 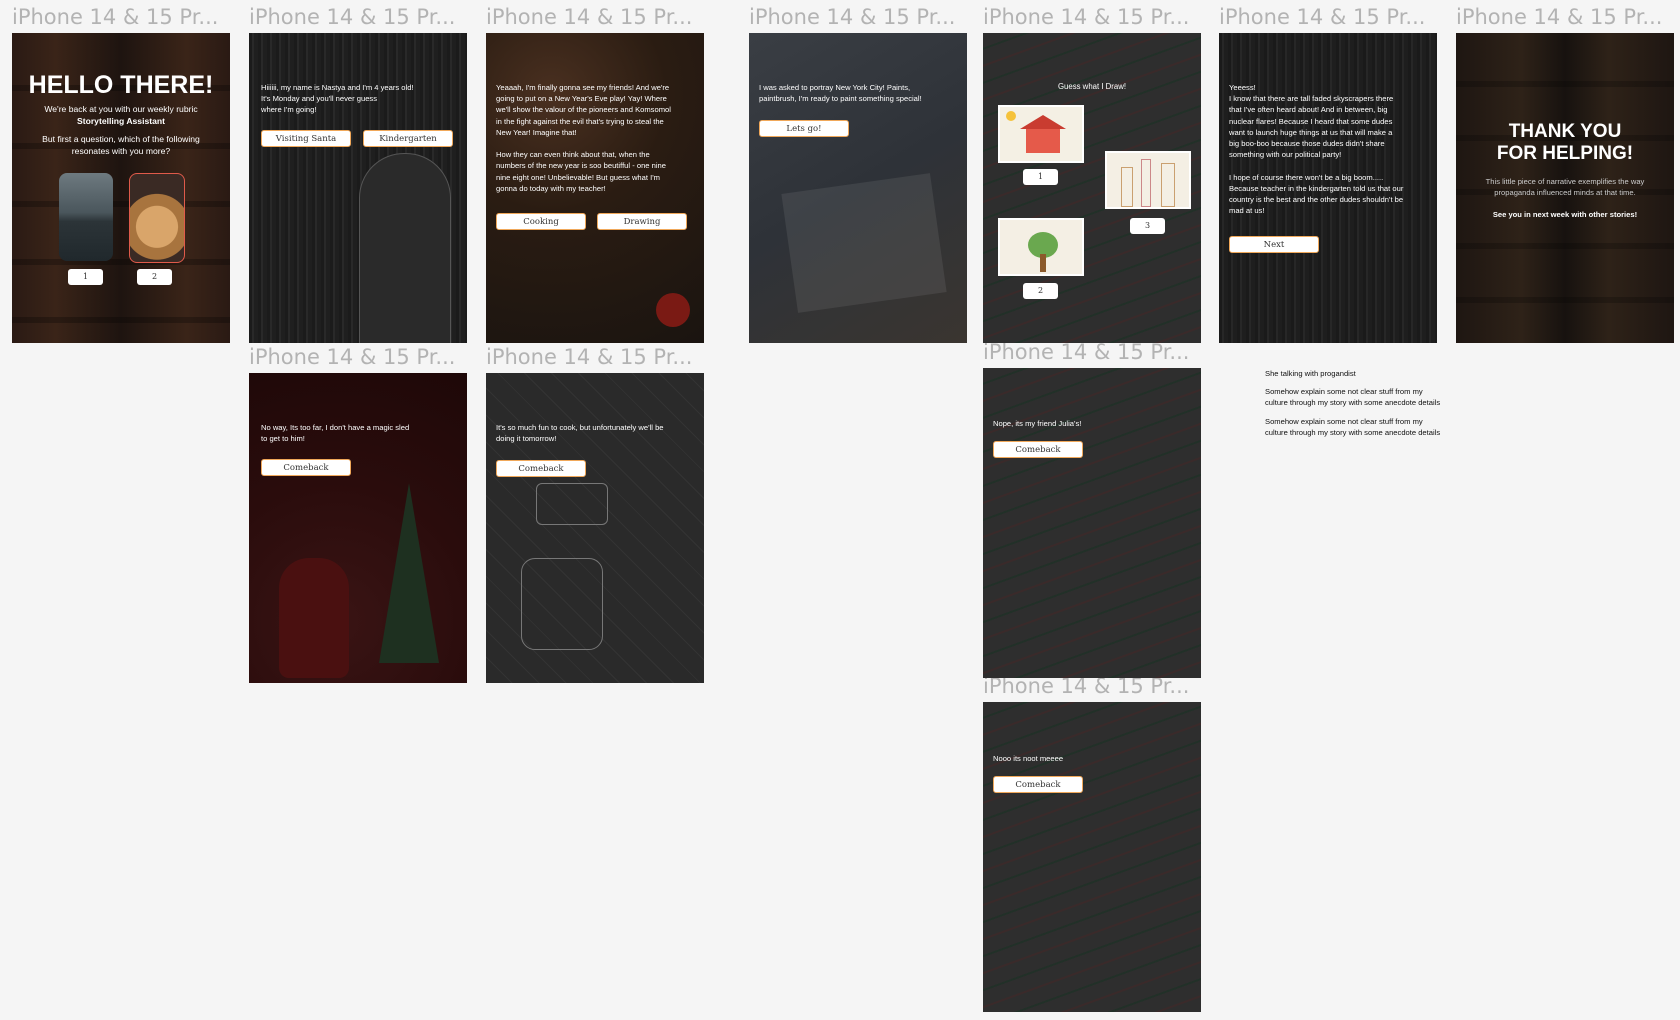 What do you see at coordinates (86, 217) in the screenshot?
I see `sea-image` at bounding box center [86, 217].